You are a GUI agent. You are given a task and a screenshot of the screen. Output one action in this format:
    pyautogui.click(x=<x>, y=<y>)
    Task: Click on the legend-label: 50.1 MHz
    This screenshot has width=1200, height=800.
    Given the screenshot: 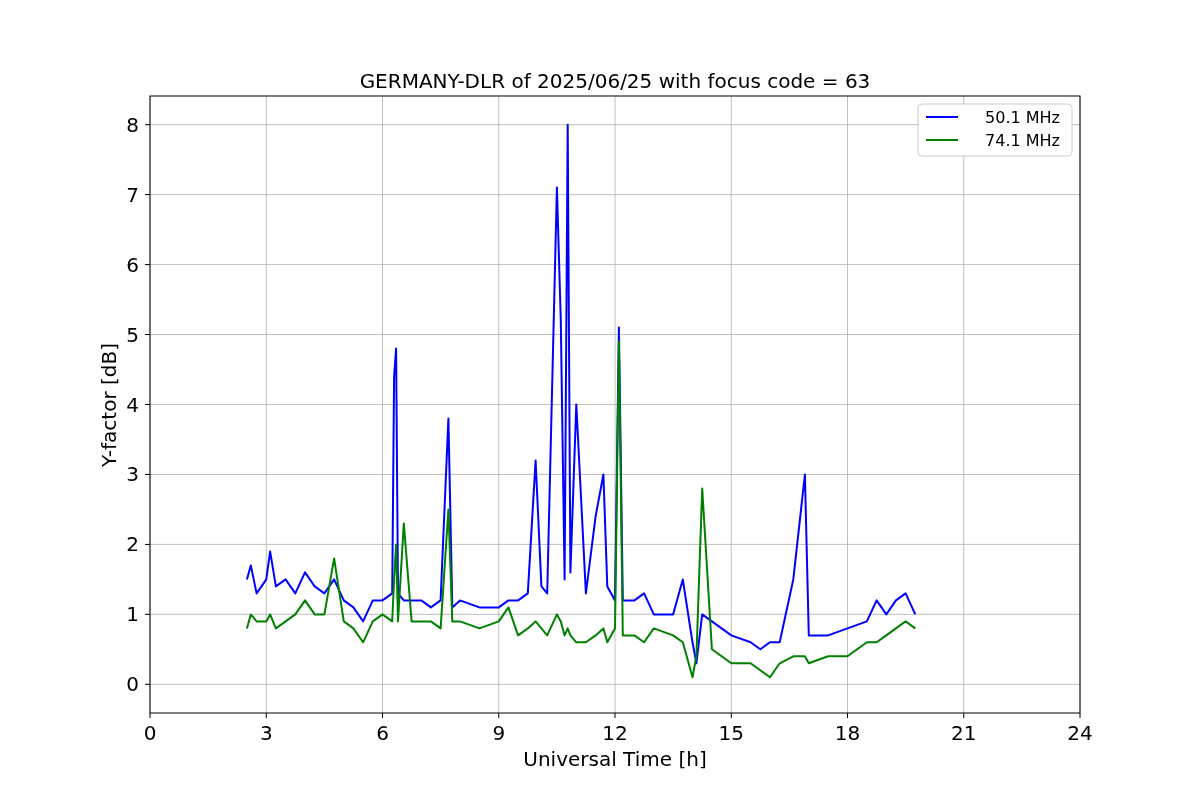 What is the action you would take?
    pyautogui.click(x=1022, y=117)
    